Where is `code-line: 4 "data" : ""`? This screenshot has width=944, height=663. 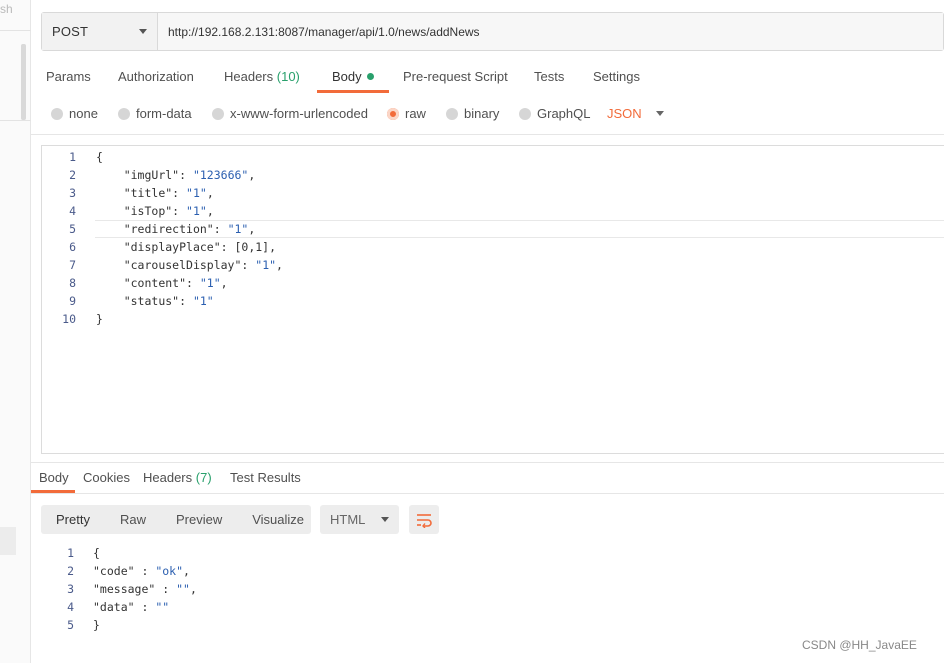 code-line: 4 "data" : "" is located at coordinates (487, 607).